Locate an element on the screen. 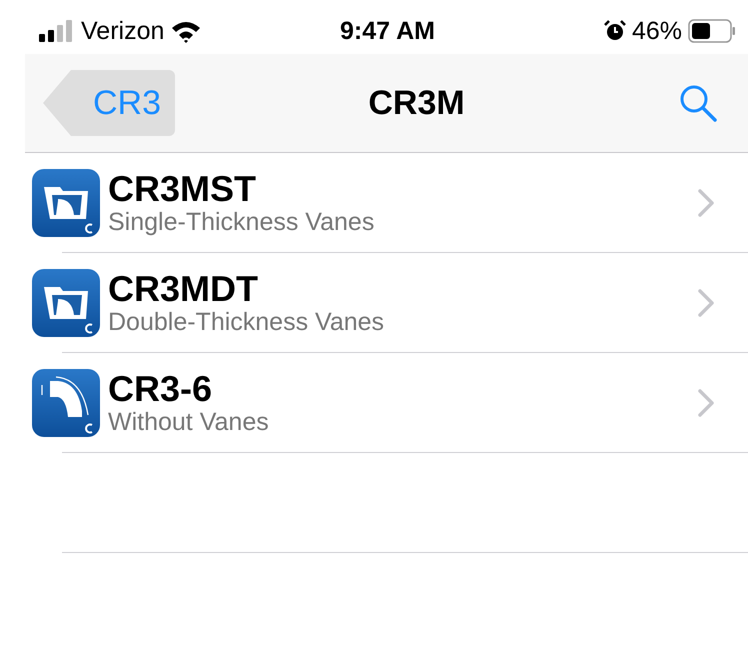 Image resolution: width=748 pixels, height=647 pixels. alarm-icon is located at coordinates (615, 31).